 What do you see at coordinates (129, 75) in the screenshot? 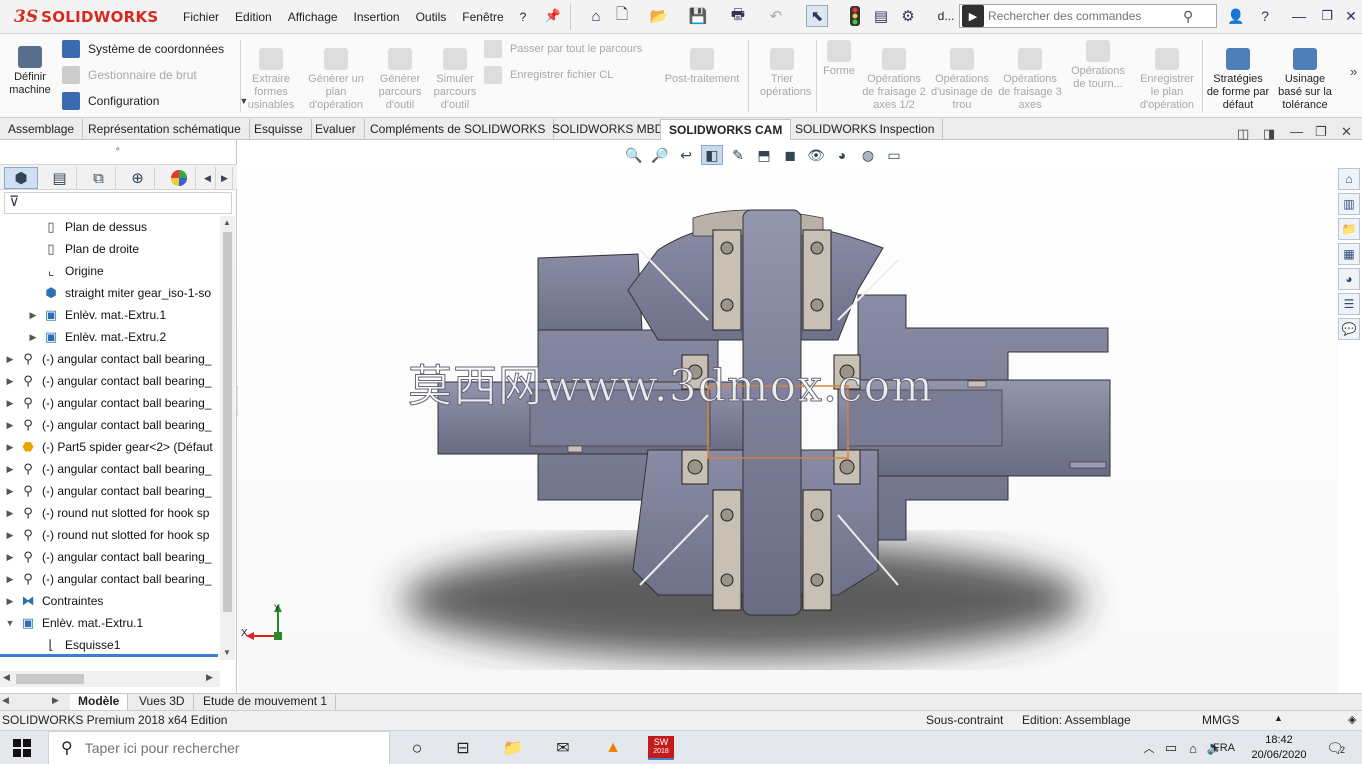
I see `stock-manager-button: Gestionnaire de brut` at bounding box center [129, 75].